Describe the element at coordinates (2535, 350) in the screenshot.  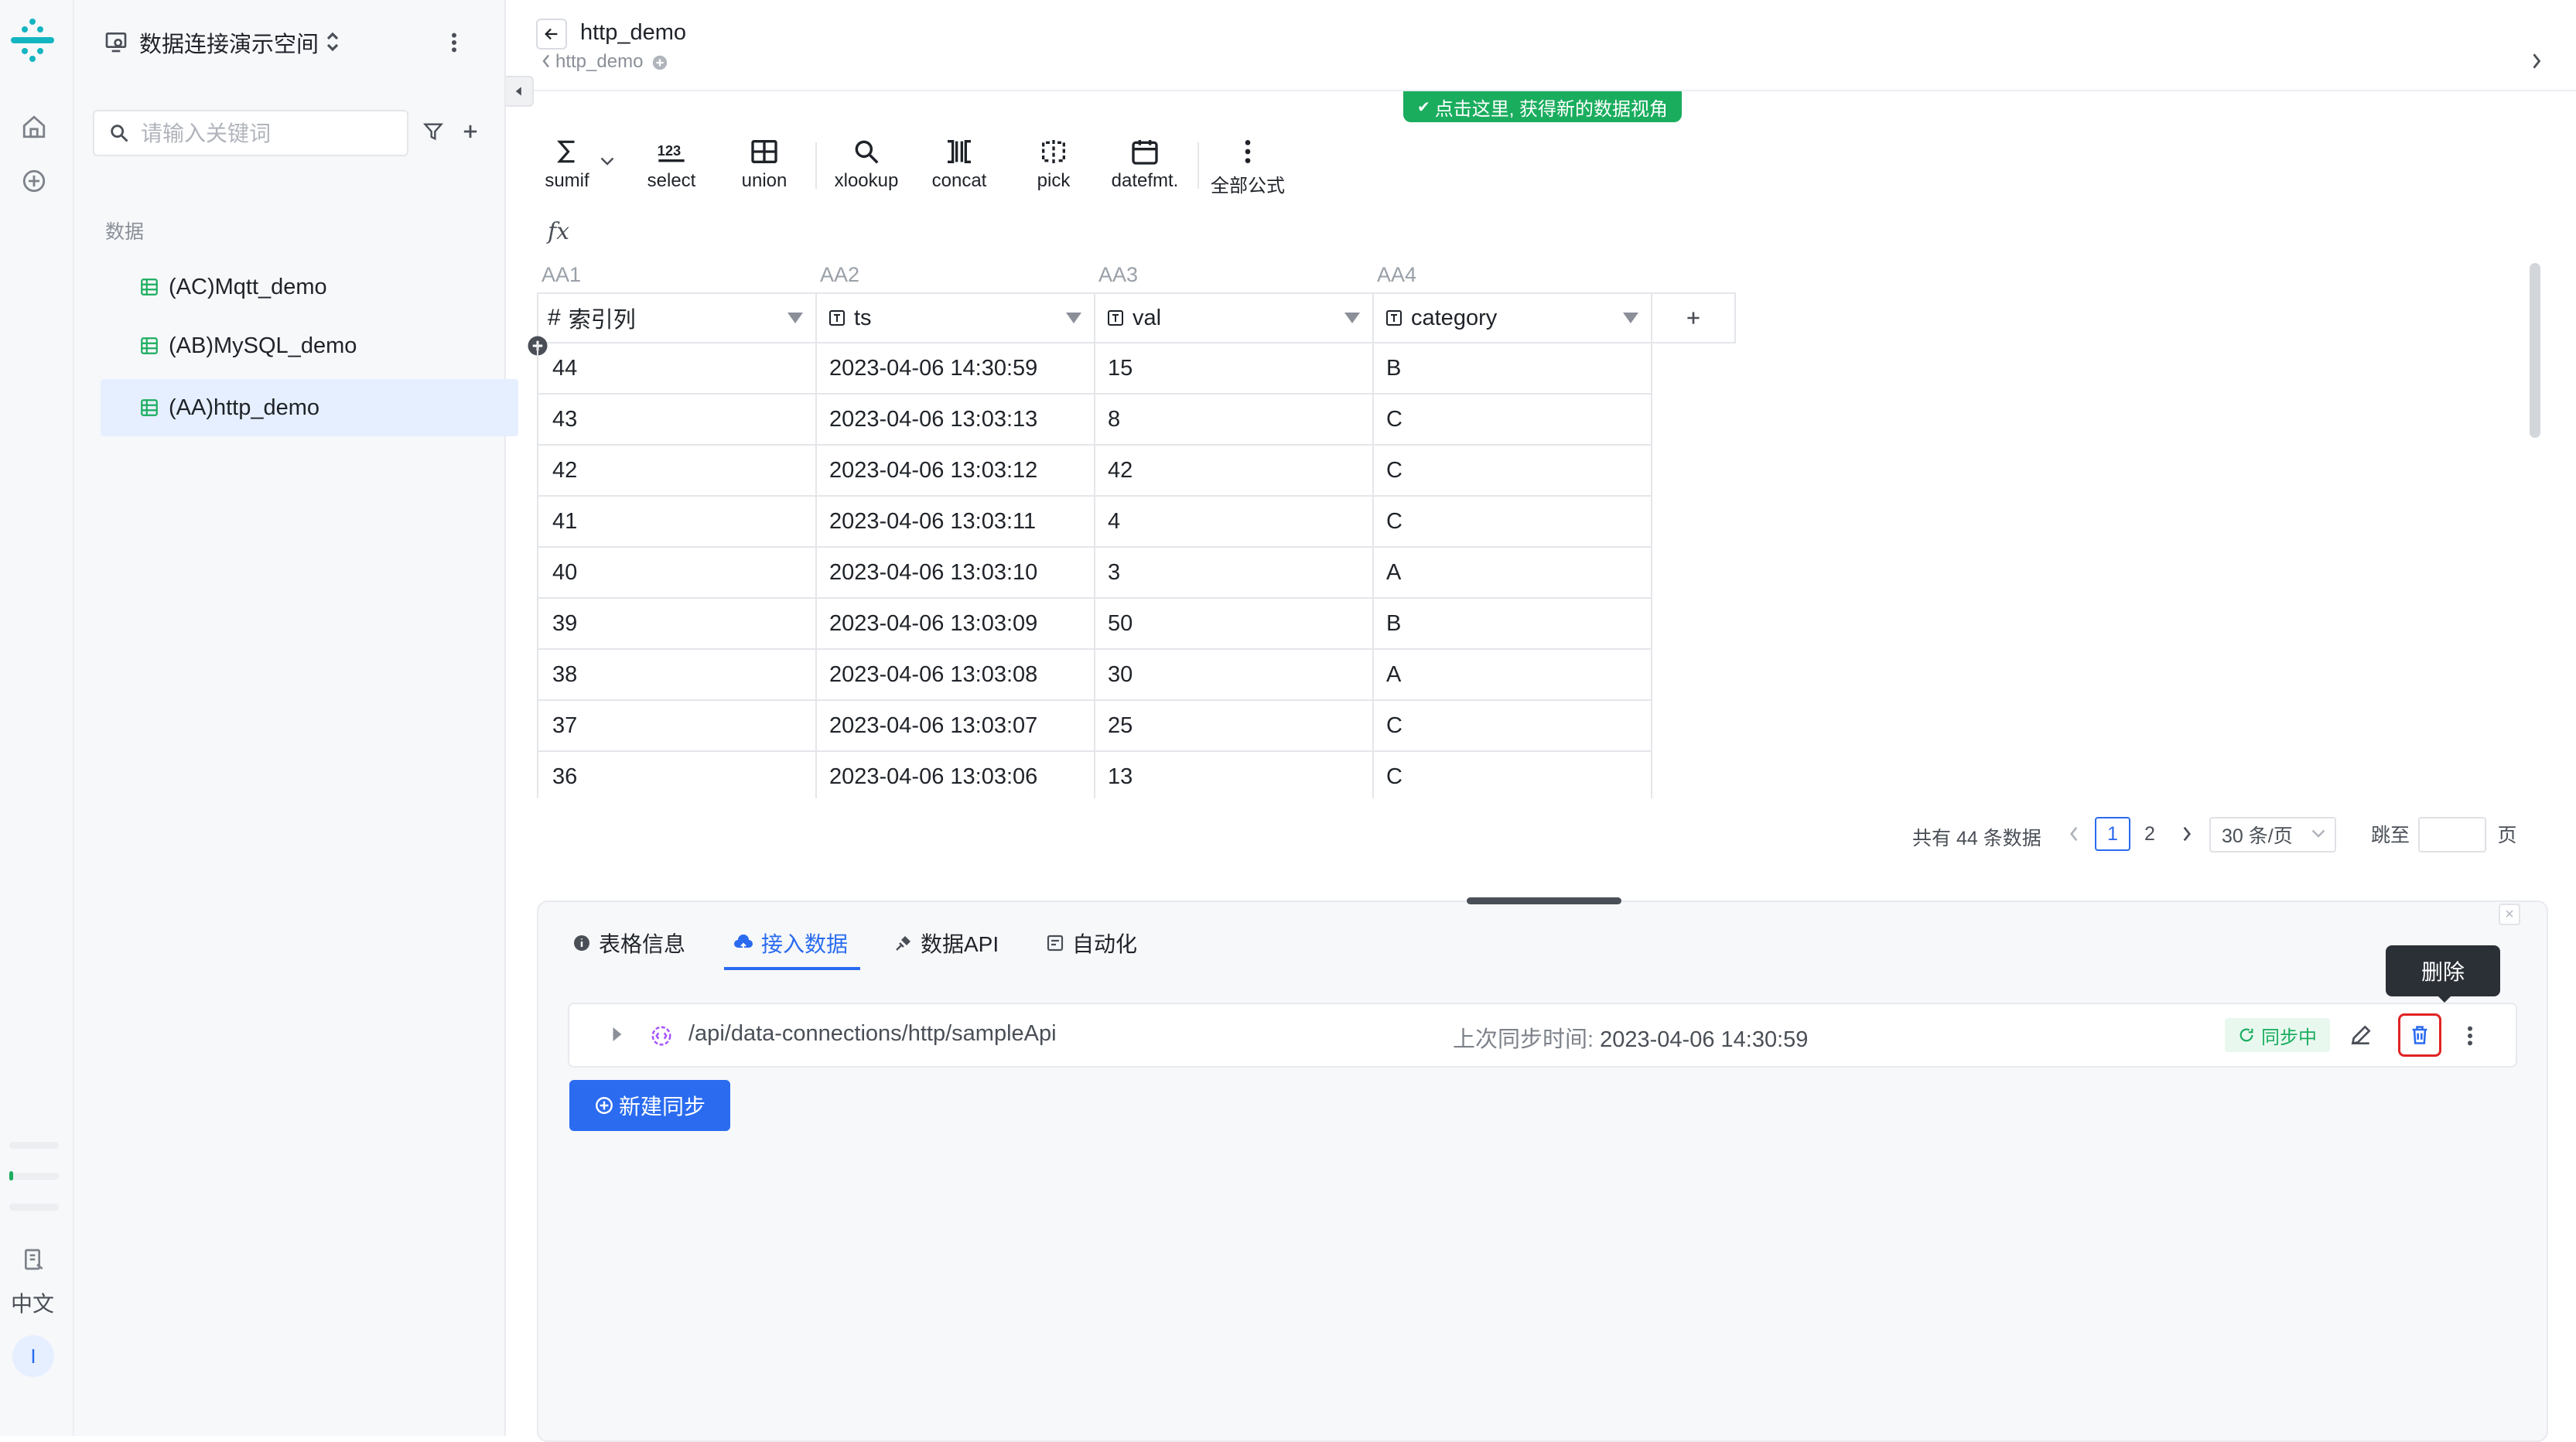
I see `vertical-scrollbar` at that location.